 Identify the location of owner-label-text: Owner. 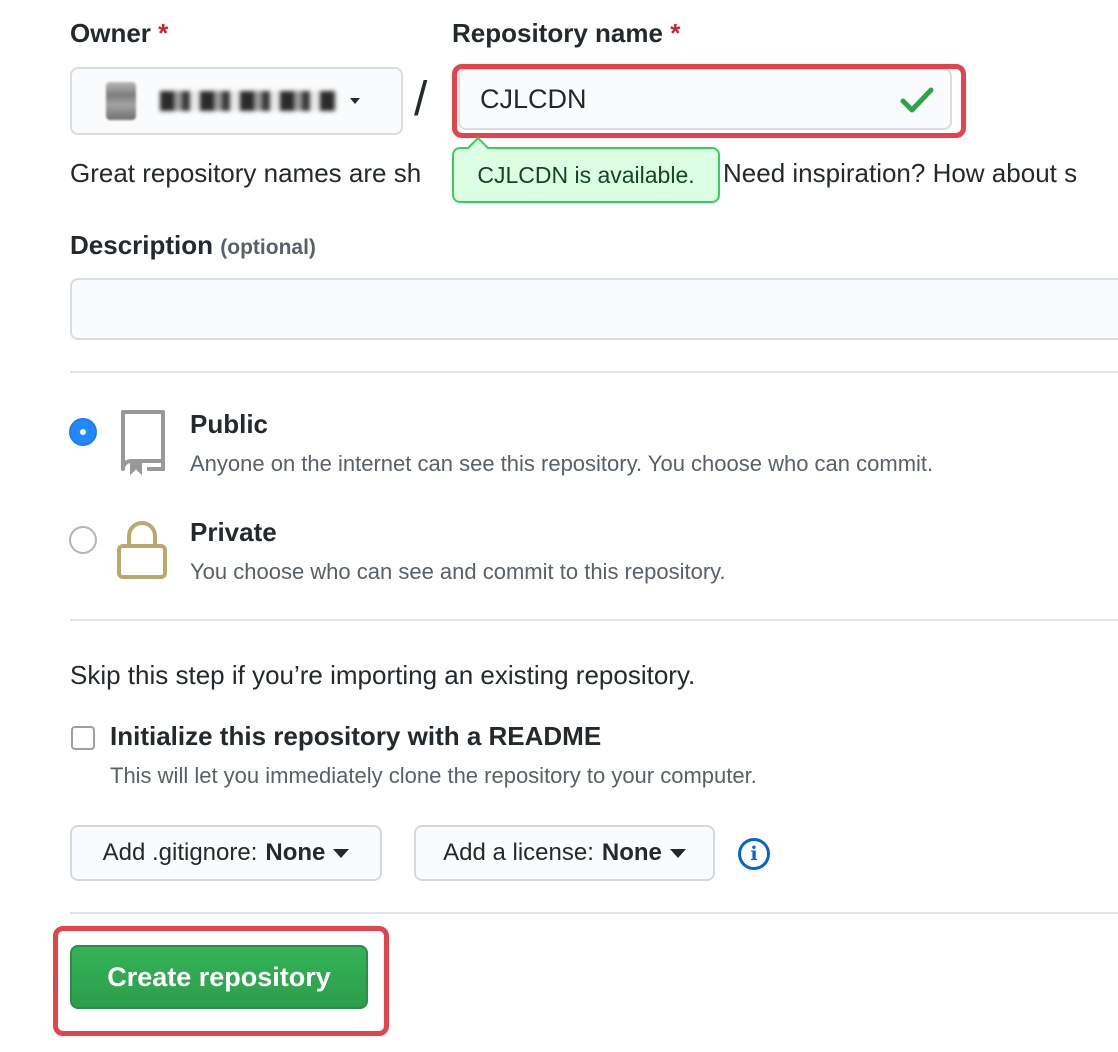
(110, 33).